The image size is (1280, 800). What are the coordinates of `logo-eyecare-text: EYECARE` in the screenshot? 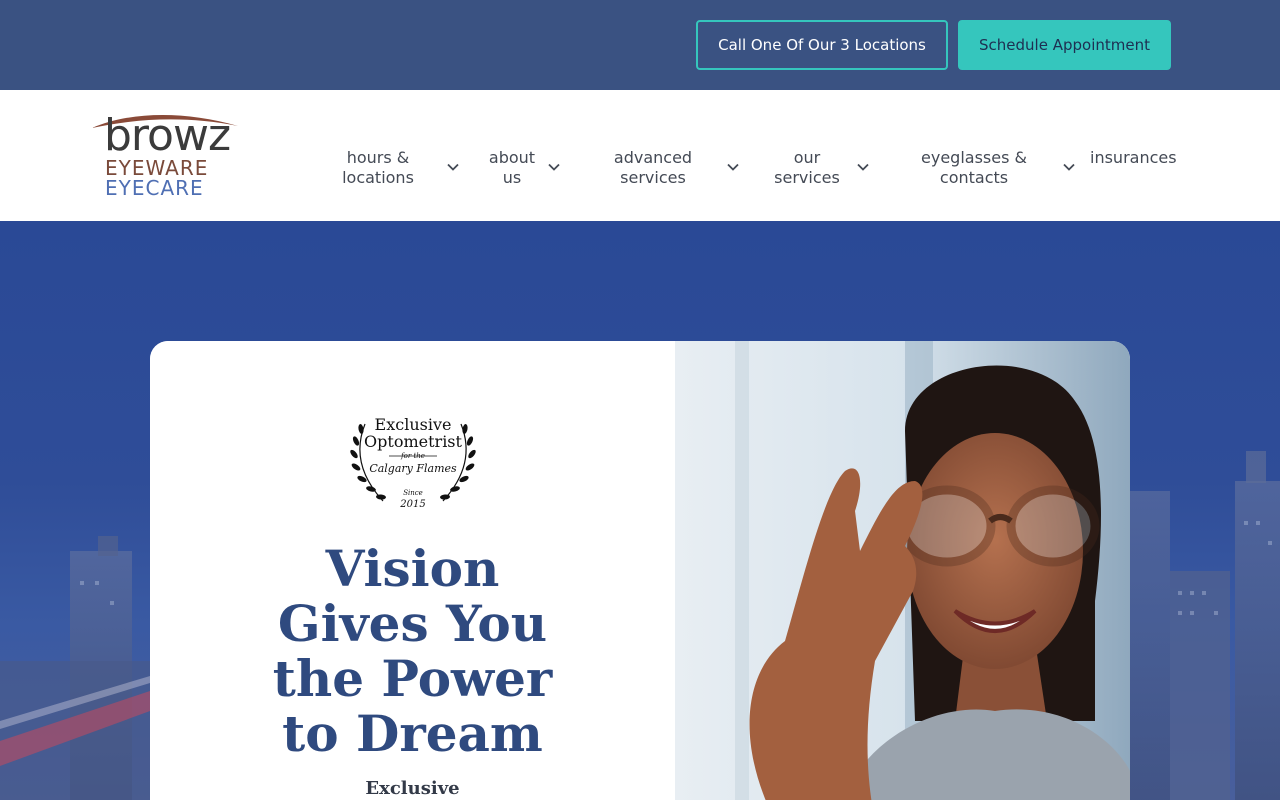 It's located at (154, 188).